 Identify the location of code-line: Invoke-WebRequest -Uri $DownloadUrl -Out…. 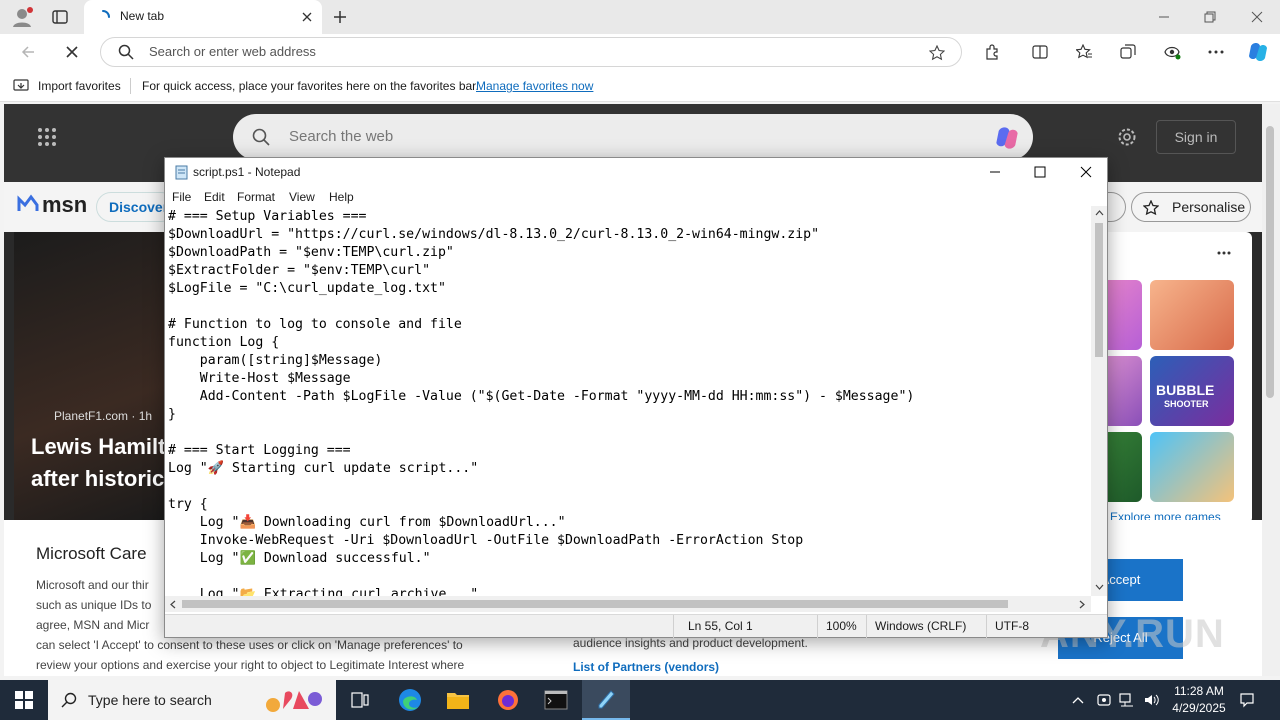
(486, 540).